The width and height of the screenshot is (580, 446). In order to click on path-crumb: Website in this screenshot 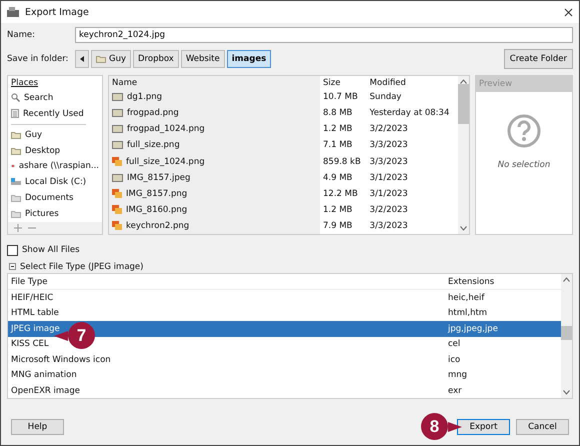, I will do `click(202, 59)`.